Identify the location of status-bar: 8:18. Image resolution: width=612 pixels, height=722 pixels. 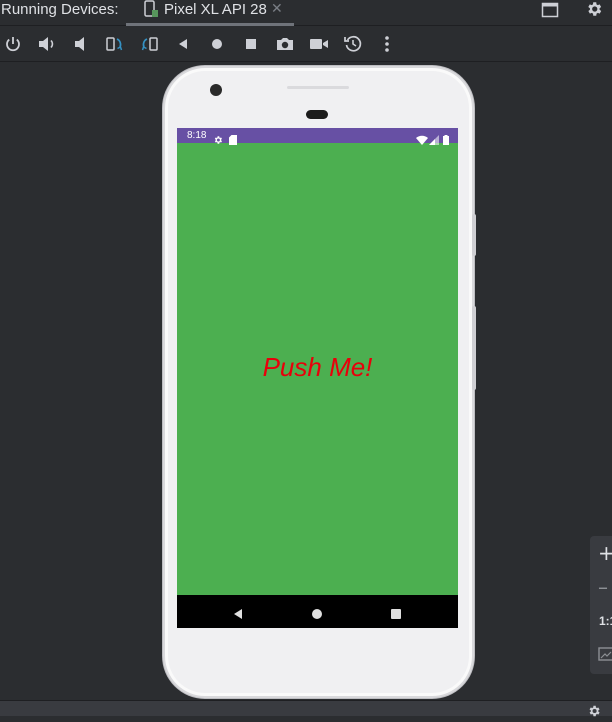
(317, 136).